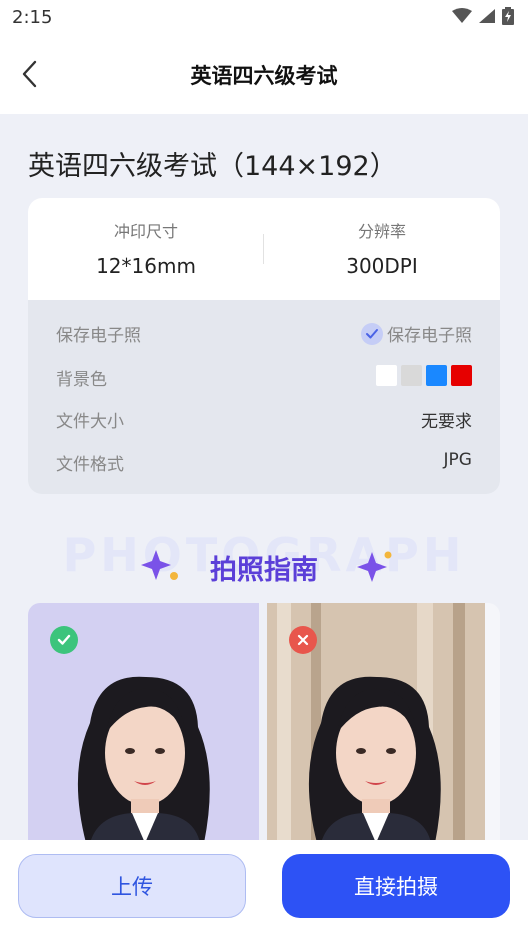 The height and width of the screenshot is (939, 528). Describe the element at coordinates (487, 16) in the screenshot. I see `signal-icon` at that location.